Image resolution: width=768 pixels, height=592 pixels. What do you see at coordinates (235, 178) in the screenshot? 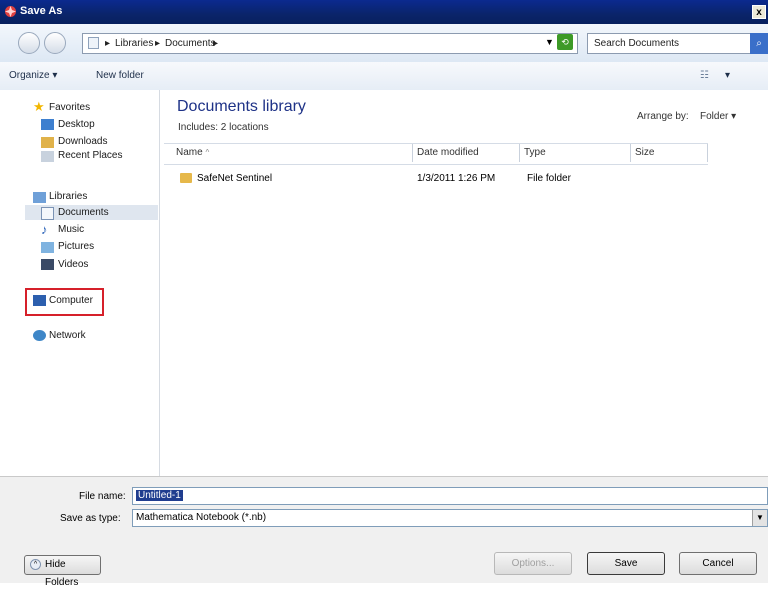
I see `row-name: SafeNet Sentinel` at bounding box center [235, 178].